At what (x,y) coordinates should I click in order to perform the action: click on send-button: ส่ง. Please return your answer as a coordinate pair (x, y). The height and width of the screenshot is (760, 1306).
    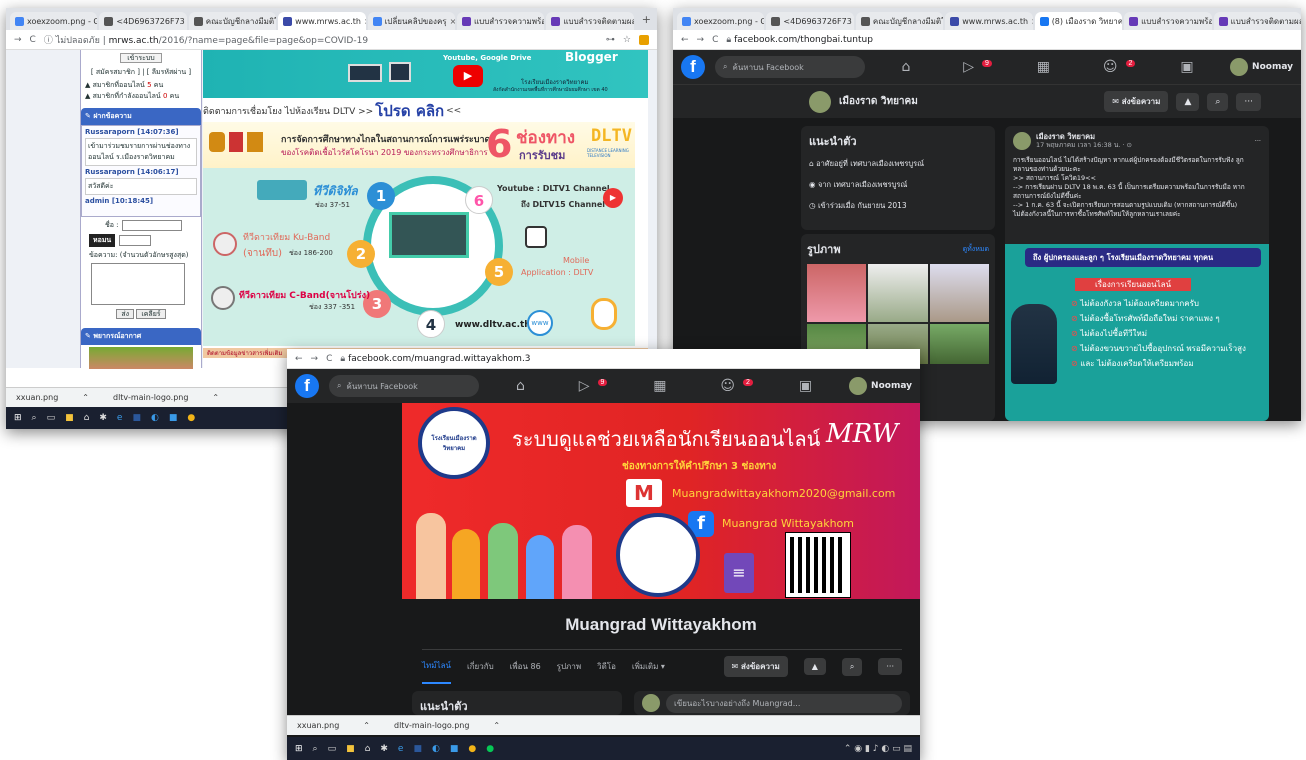
    Looking at the image, I should click on (125, 314).